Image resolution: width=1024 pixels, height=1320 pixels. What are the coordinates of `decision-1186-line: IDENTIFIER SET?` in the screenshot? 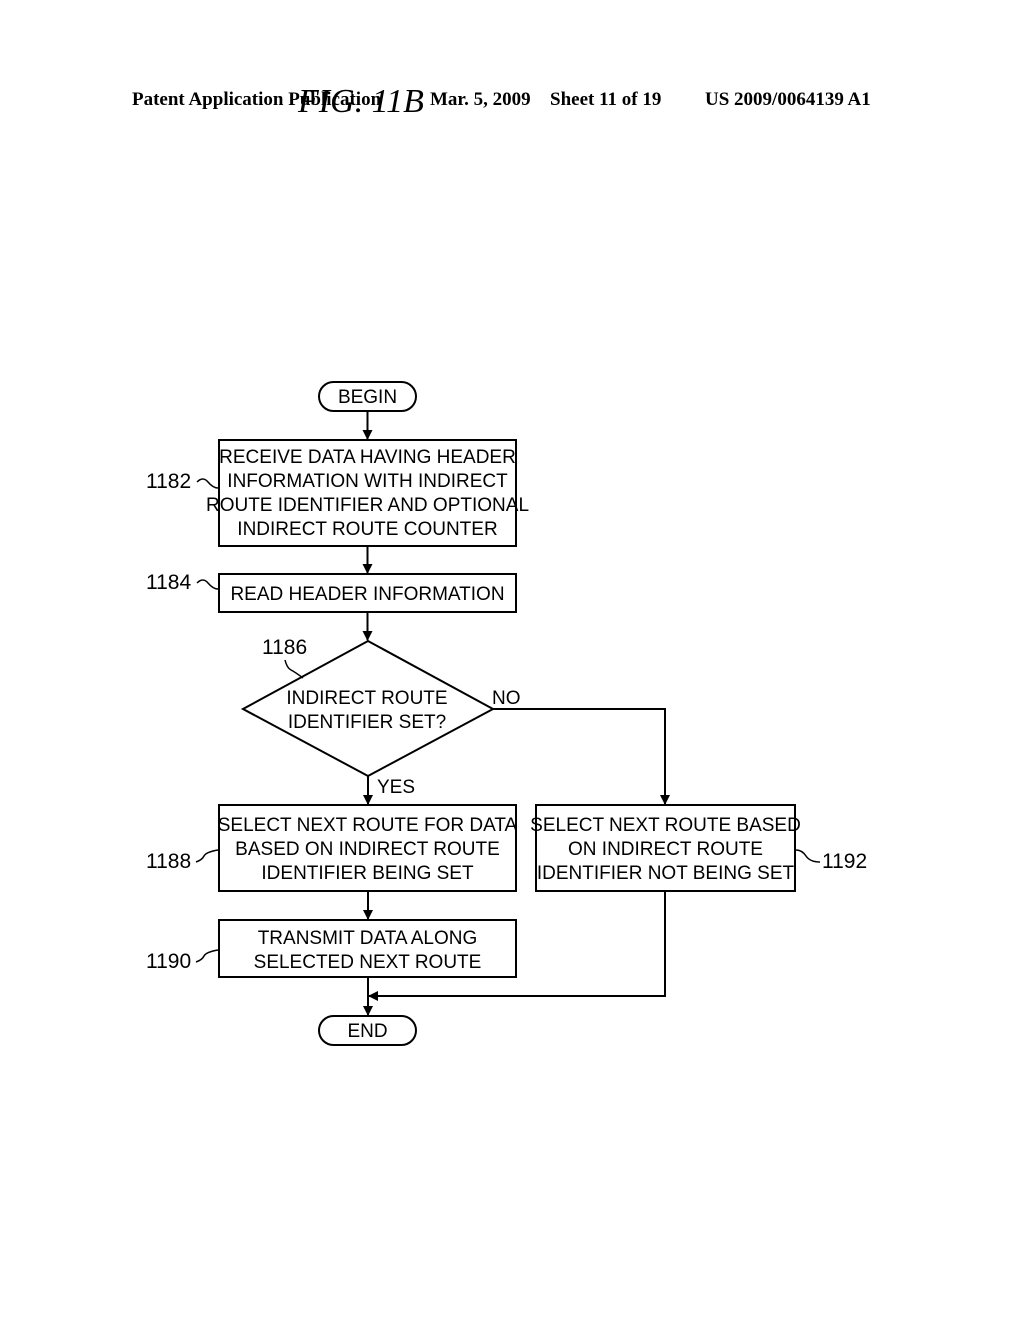 It's located at (367, 722).